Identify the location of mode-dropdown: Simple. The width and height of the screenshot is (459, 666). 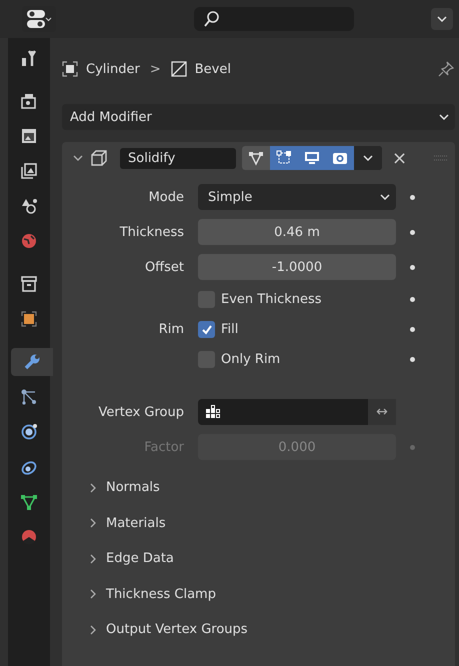
(297, 197).